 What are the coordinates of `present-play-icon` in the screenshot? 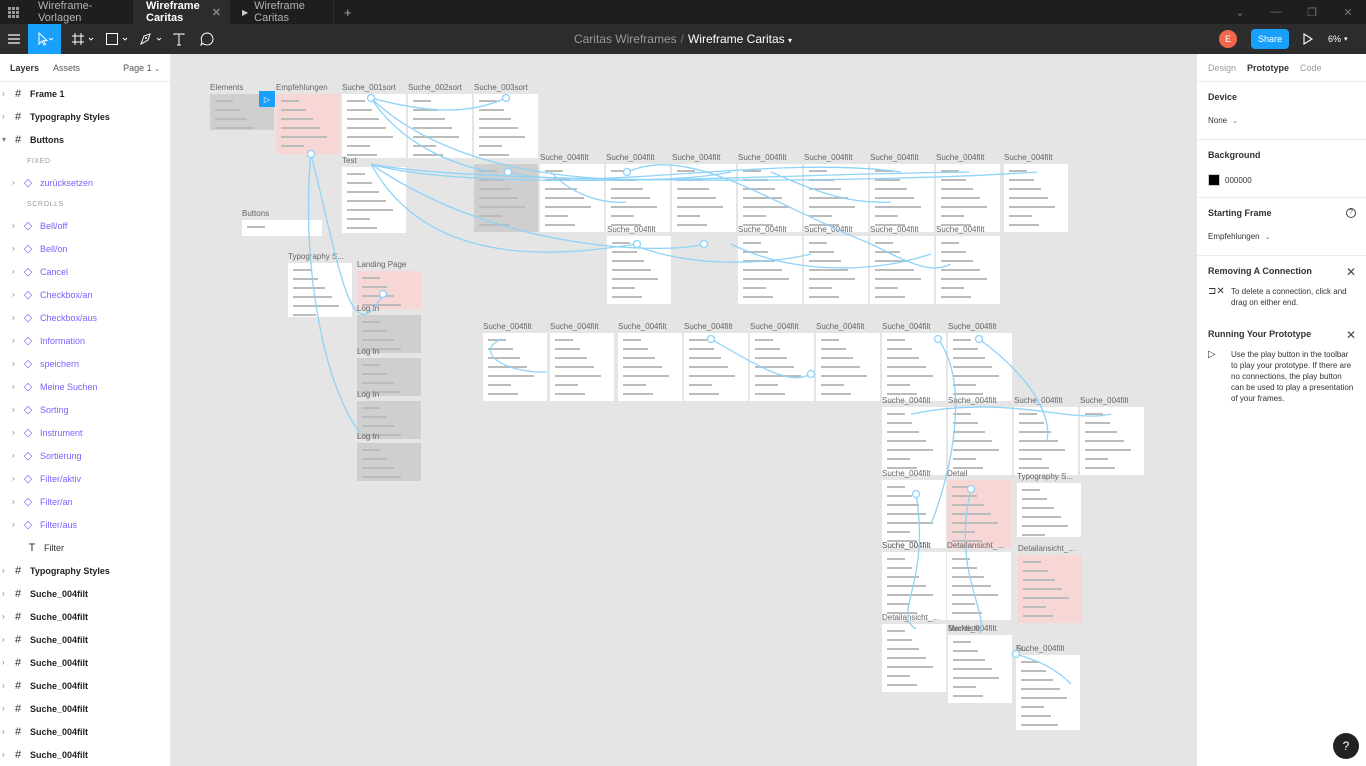 It's located at (1308, 39).